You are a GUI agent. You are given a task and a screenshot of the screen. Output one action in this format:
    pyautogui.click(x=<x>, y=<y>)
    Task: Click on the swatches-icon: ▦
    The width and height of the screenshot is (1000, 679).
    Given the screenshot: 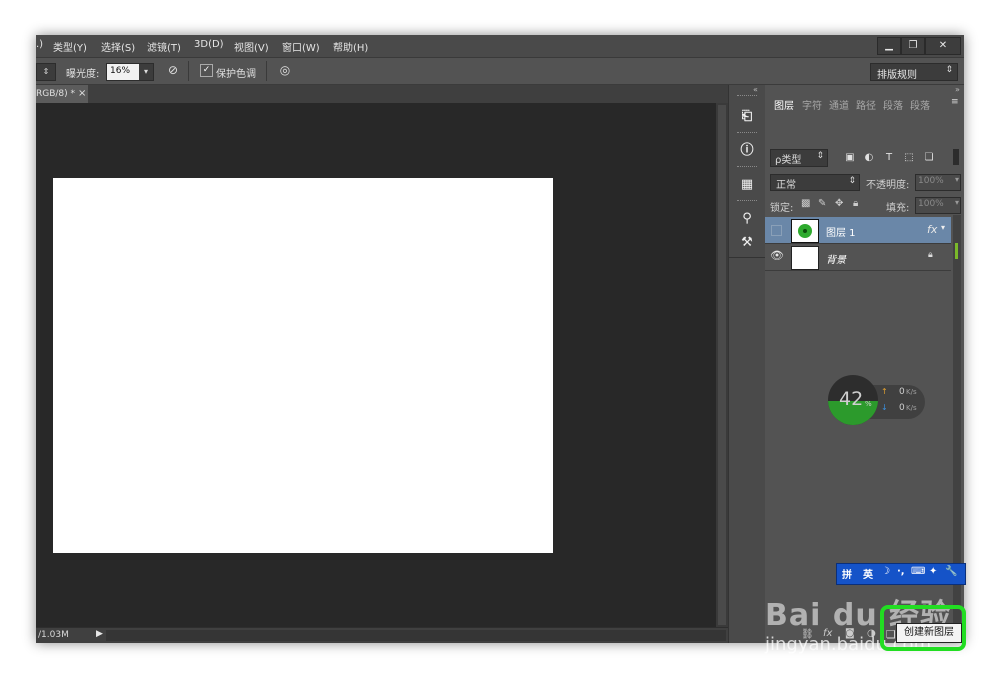 What is the action you would take?
    pyautogui.click(x=747, y=185)
    